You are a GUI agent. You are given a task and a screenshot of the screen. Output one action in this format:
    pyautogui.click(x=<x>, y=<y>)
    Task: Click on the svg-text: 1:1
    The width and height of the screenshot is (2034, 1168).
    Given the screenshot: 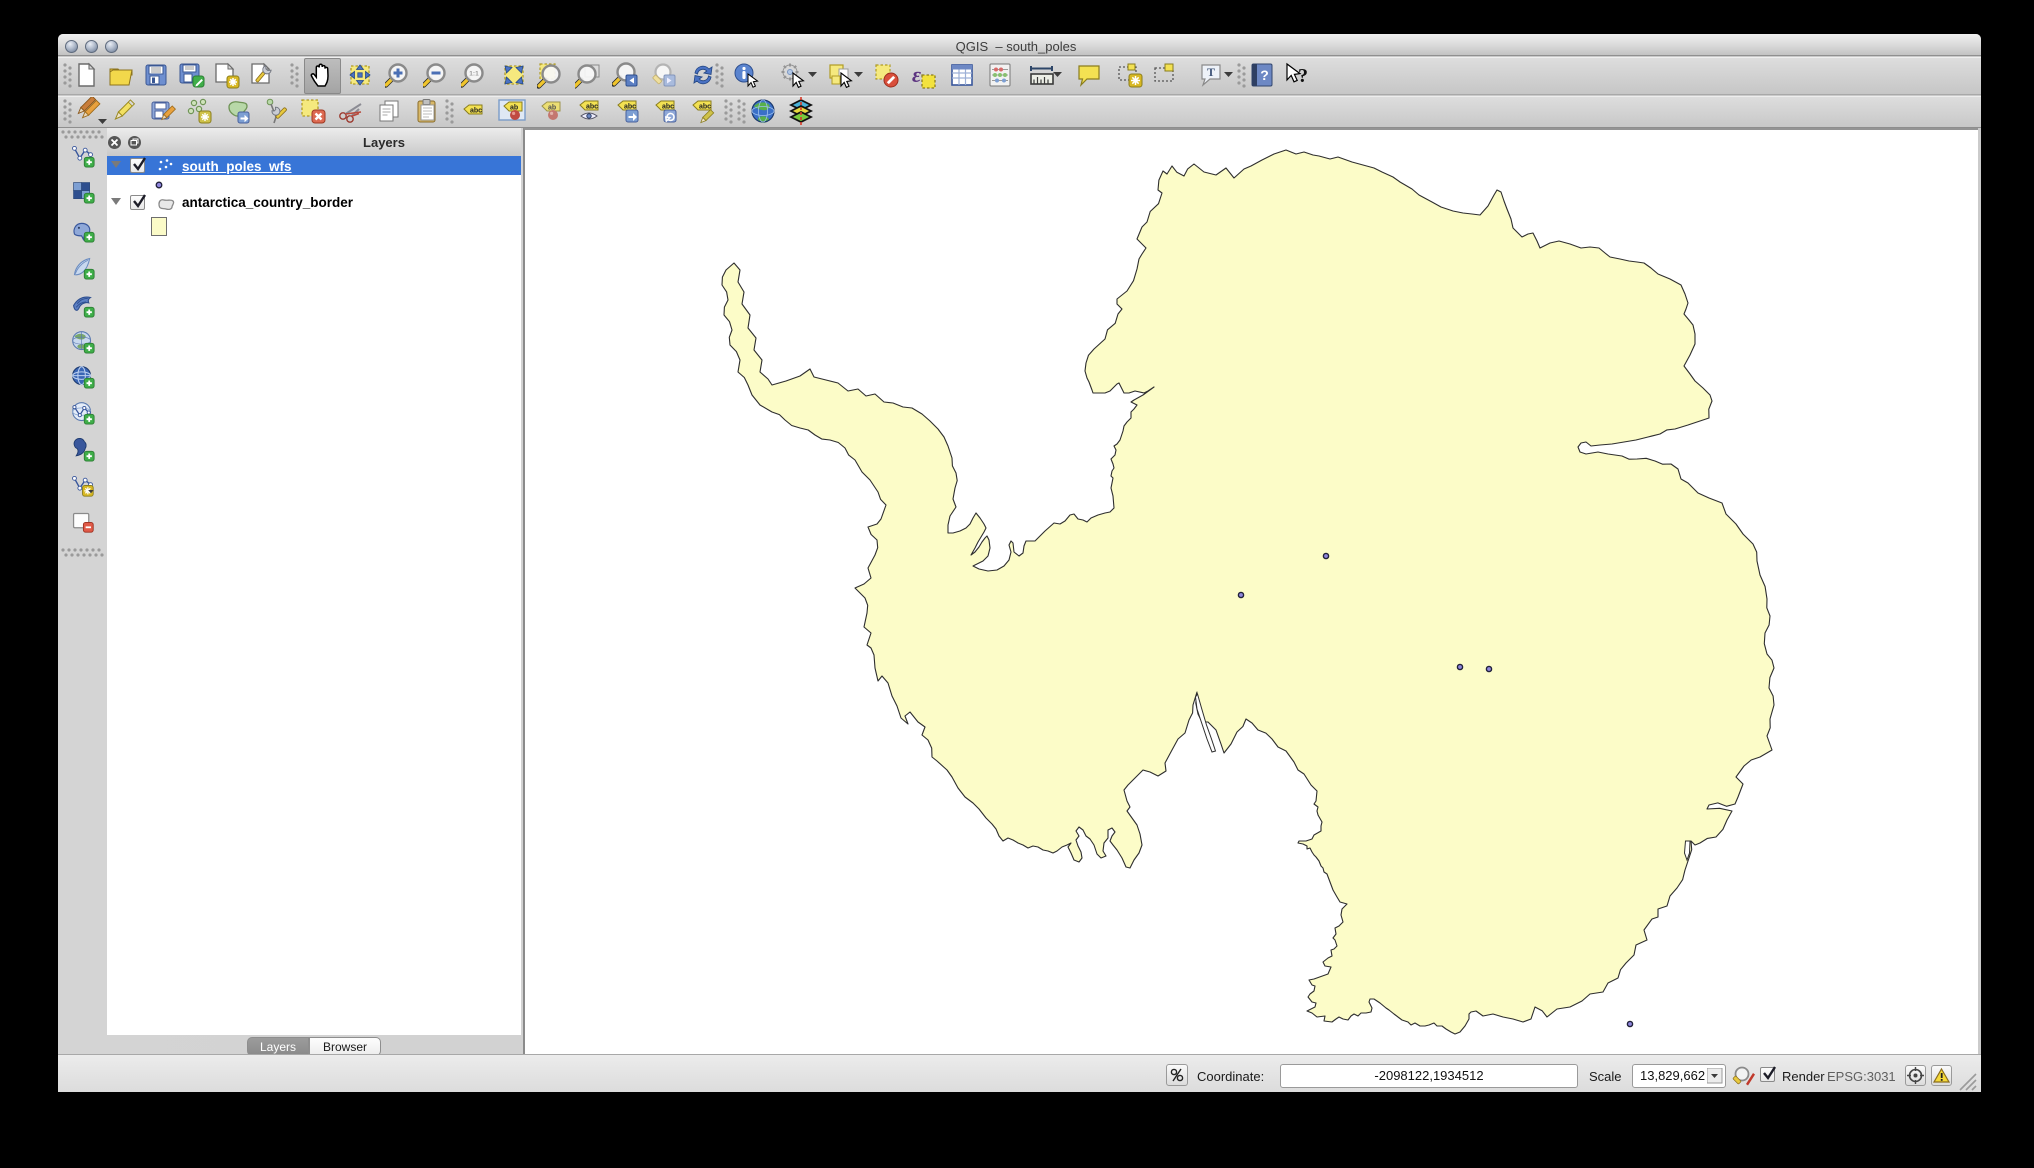 What is the action you would take?
    pyautogui.click(x=474, y=74)
    